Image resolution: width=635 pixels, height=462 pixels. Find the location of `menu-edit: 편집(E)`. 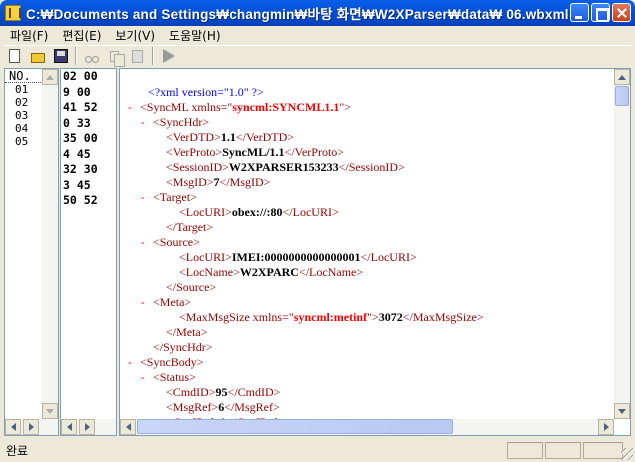

menu-edit: 편집(E) is located at coordinates (81, 36).